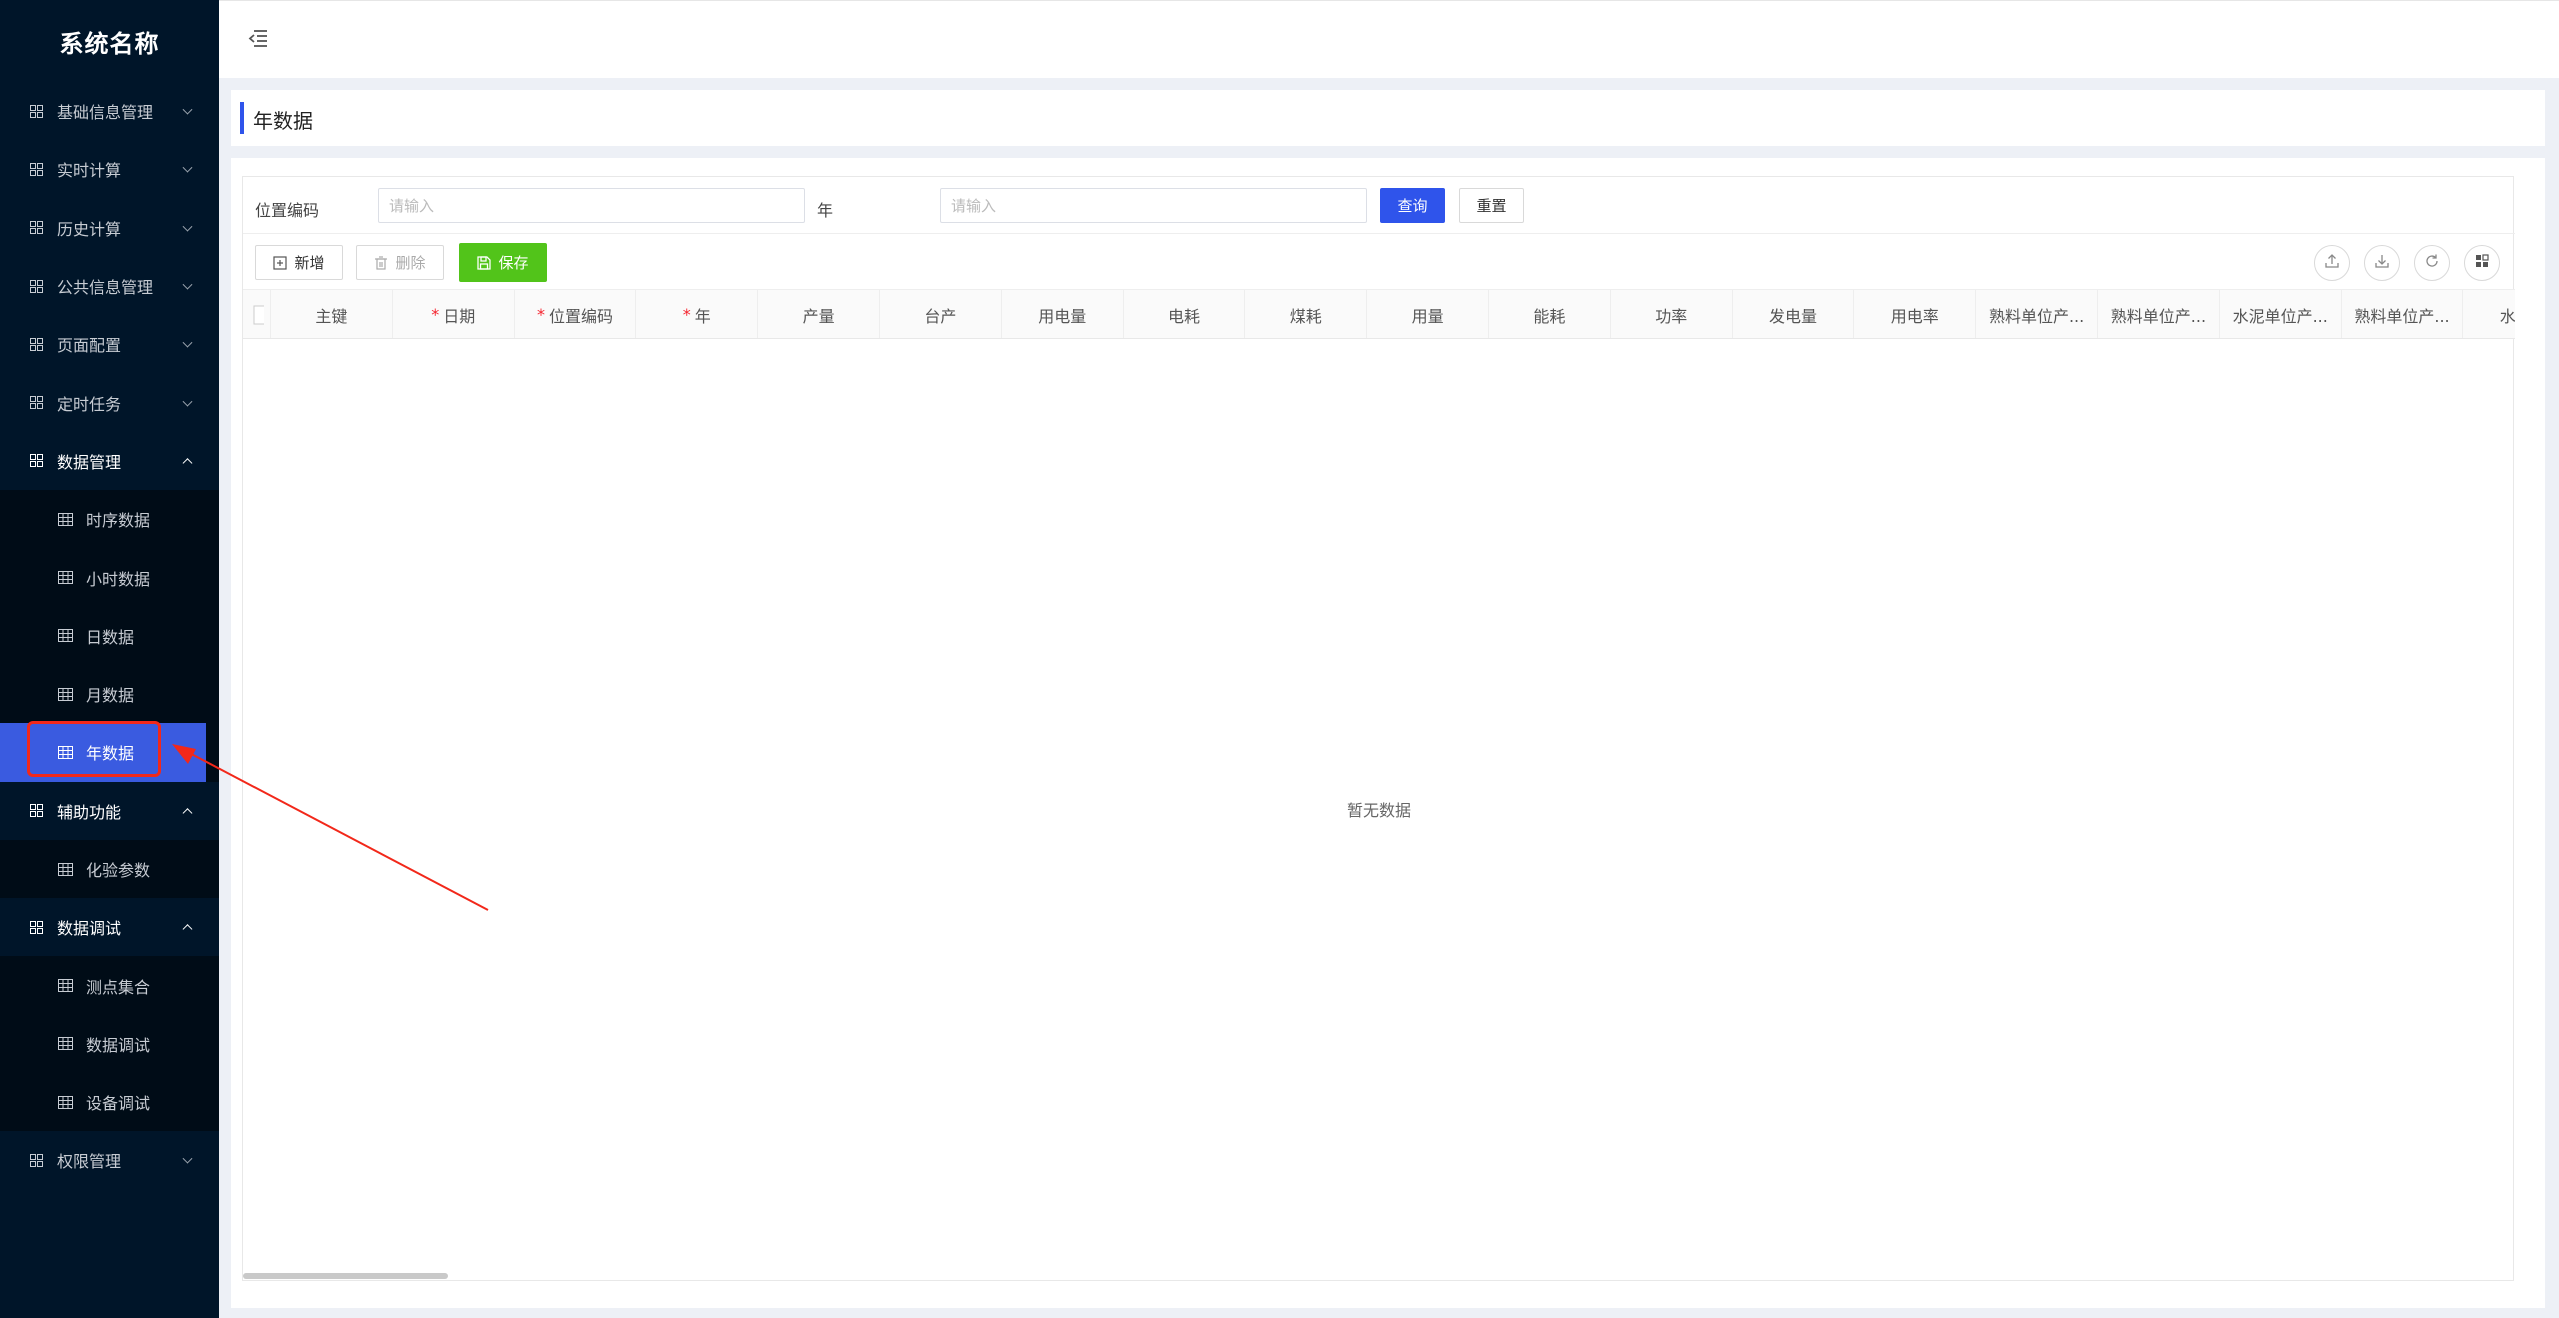 This screenshot has width=2559, height=1318. Describe the element at coordinates (2332, 263) in the screenshot. I see `import-button` at that location.